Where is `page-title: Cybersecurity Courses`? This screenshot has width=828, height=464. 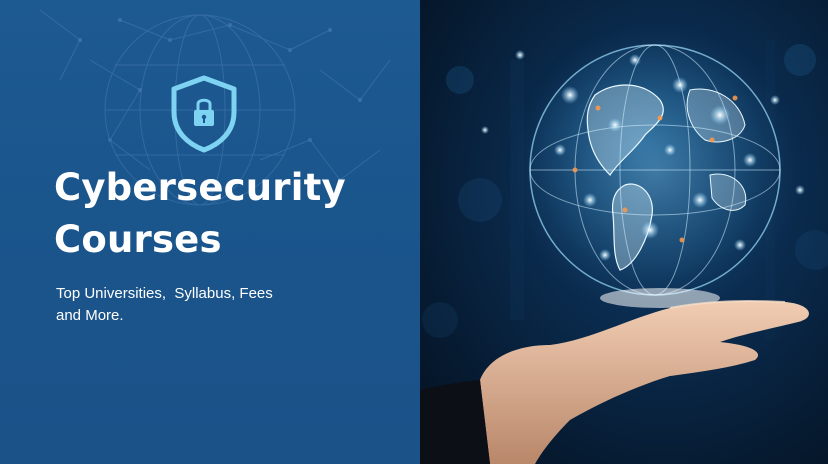 page-title: Cybersecurity Courses is located at coordinates (200, 214).